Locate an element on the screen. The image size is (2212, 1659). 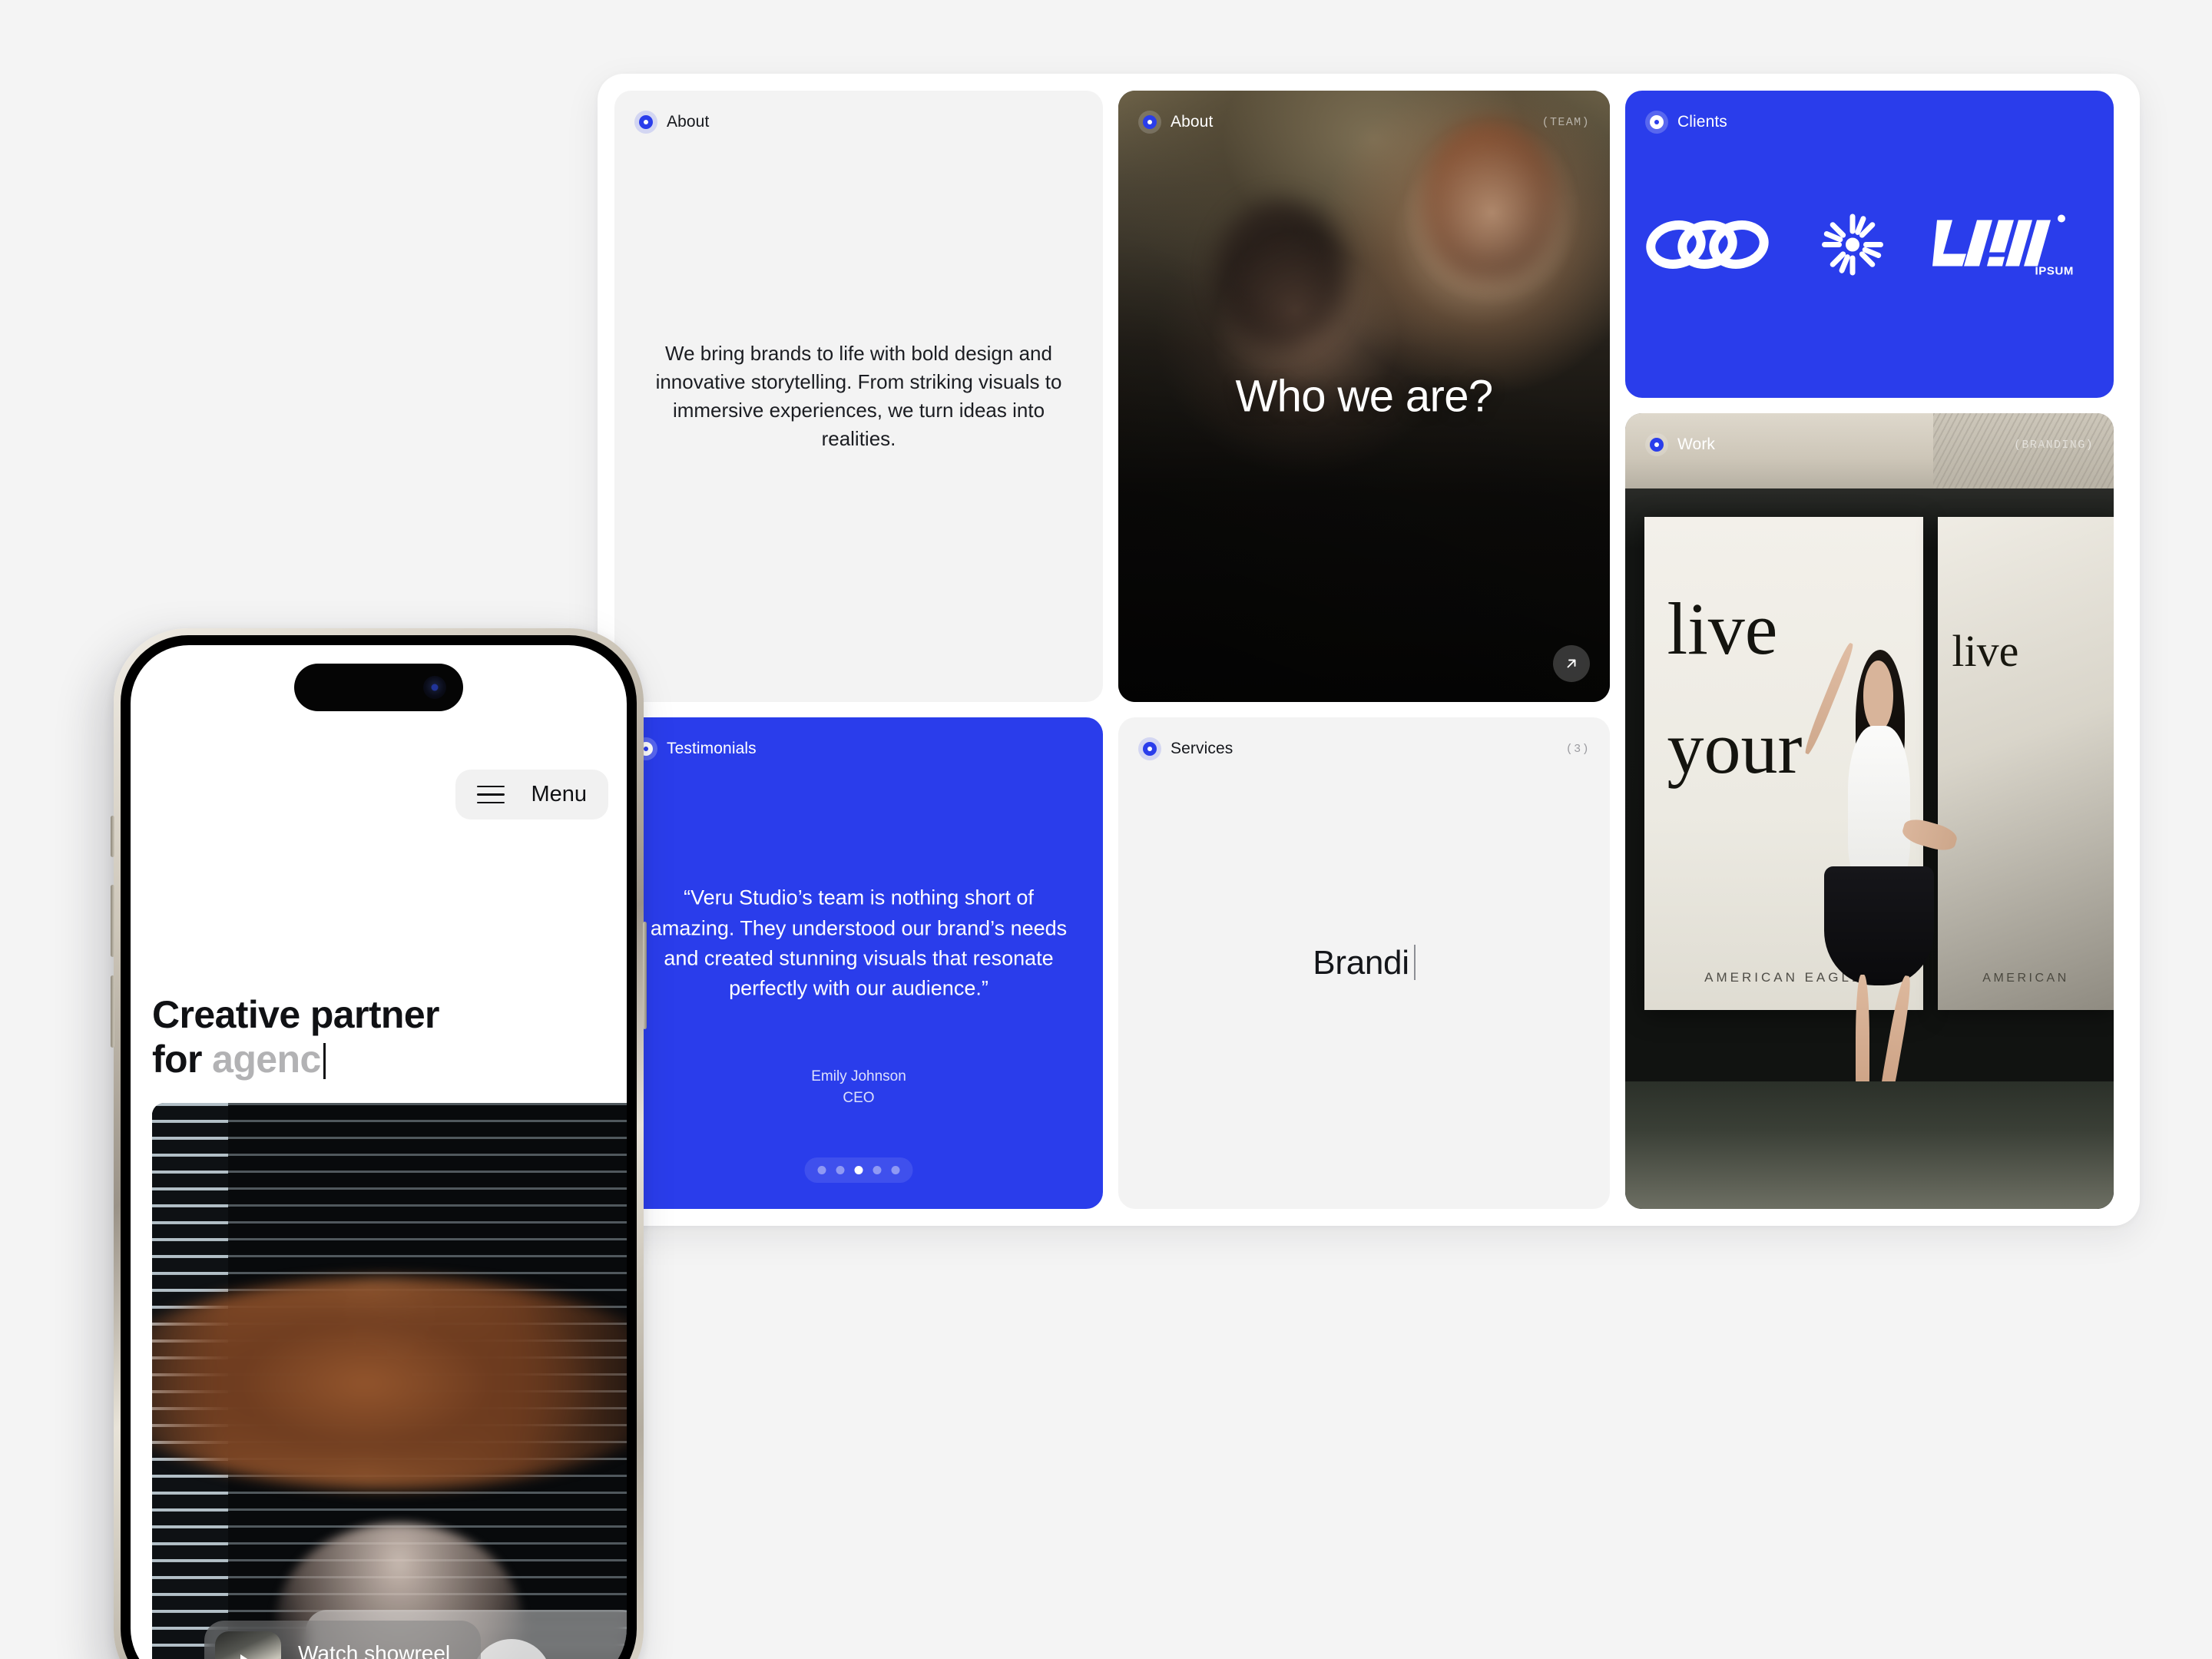
infinity-loop-logo is located at coordinates (1708, 245).